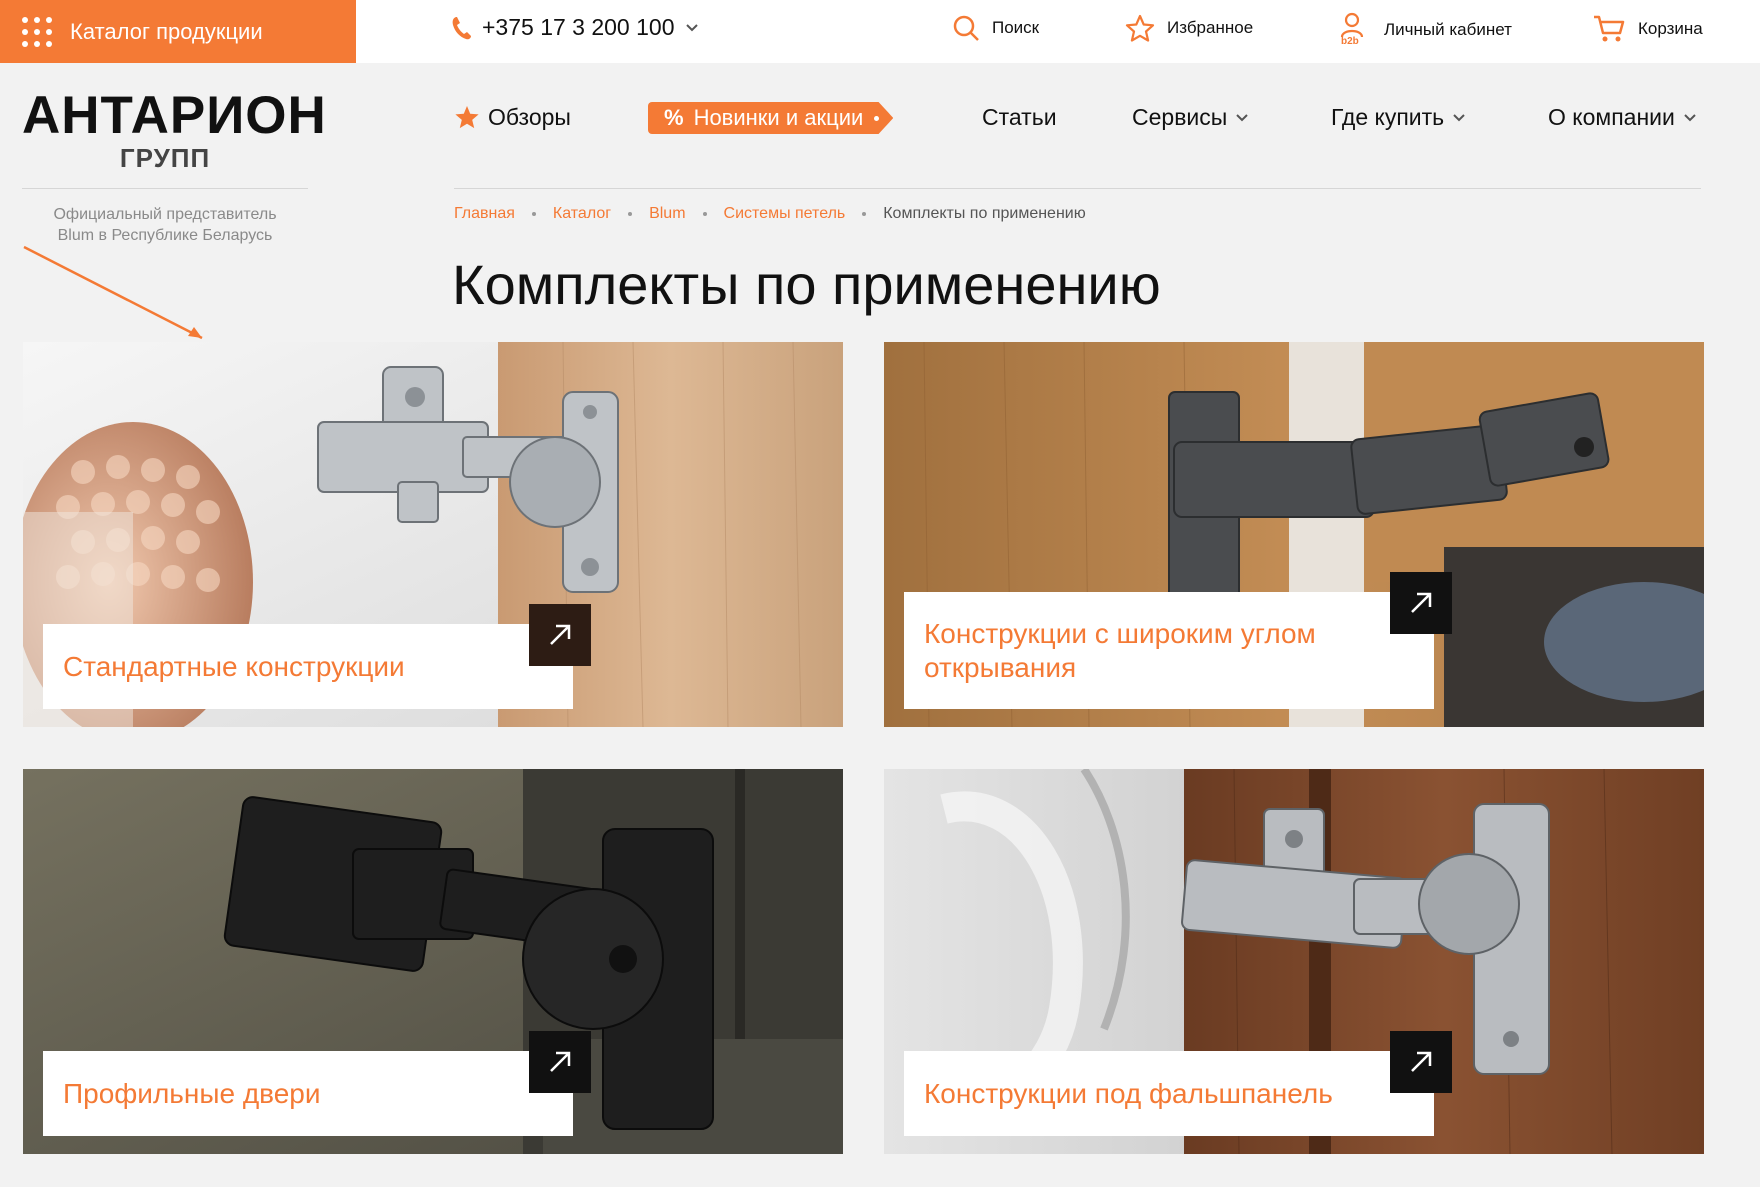 The image size is (1760, 1187). Describe the element at coordinates (674, 117) in the screenshot. I see `percent-icon: %` at that location.